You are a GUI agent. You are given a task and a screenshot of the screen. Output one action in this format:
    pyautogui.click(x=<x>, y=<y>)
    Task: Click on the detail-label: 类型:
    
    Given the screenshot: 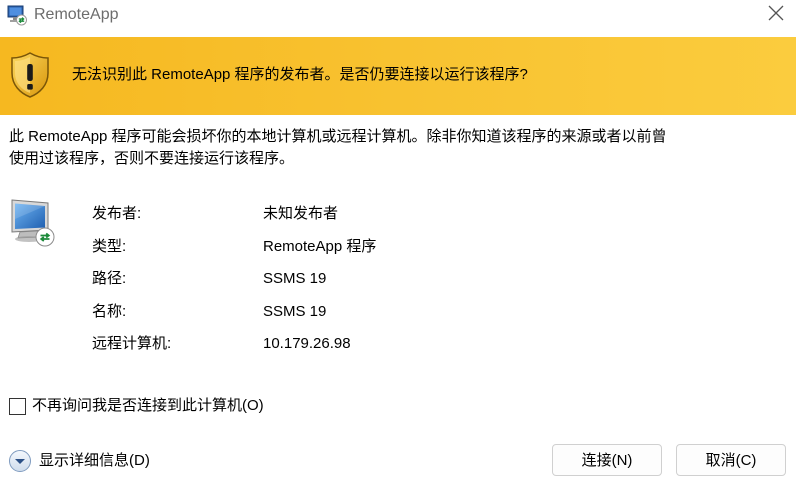 What is the action you would take?
    pyautogui.click(x=109, y=246)
    